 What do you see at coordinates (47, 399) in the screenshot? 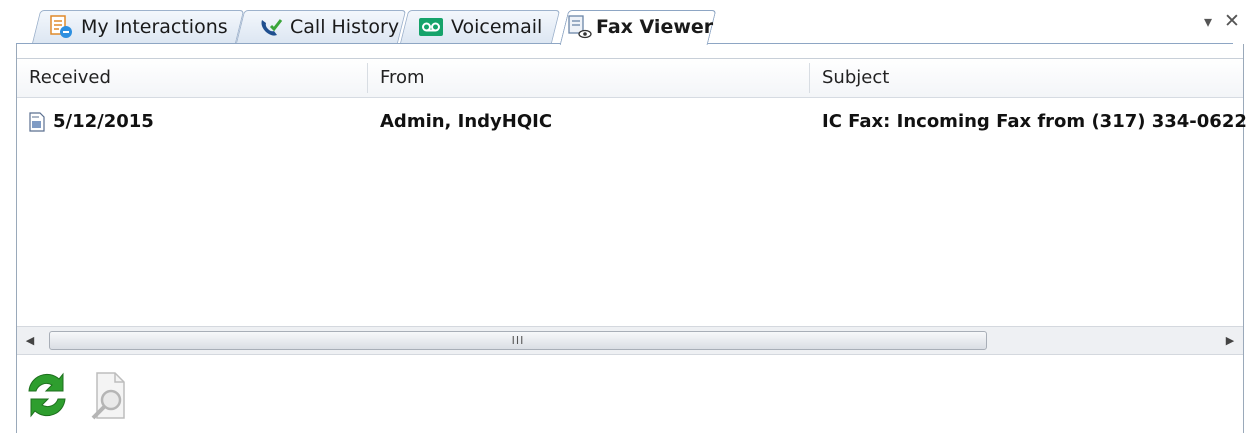
I see `refresh-icon` at bounding box center [47, 399].